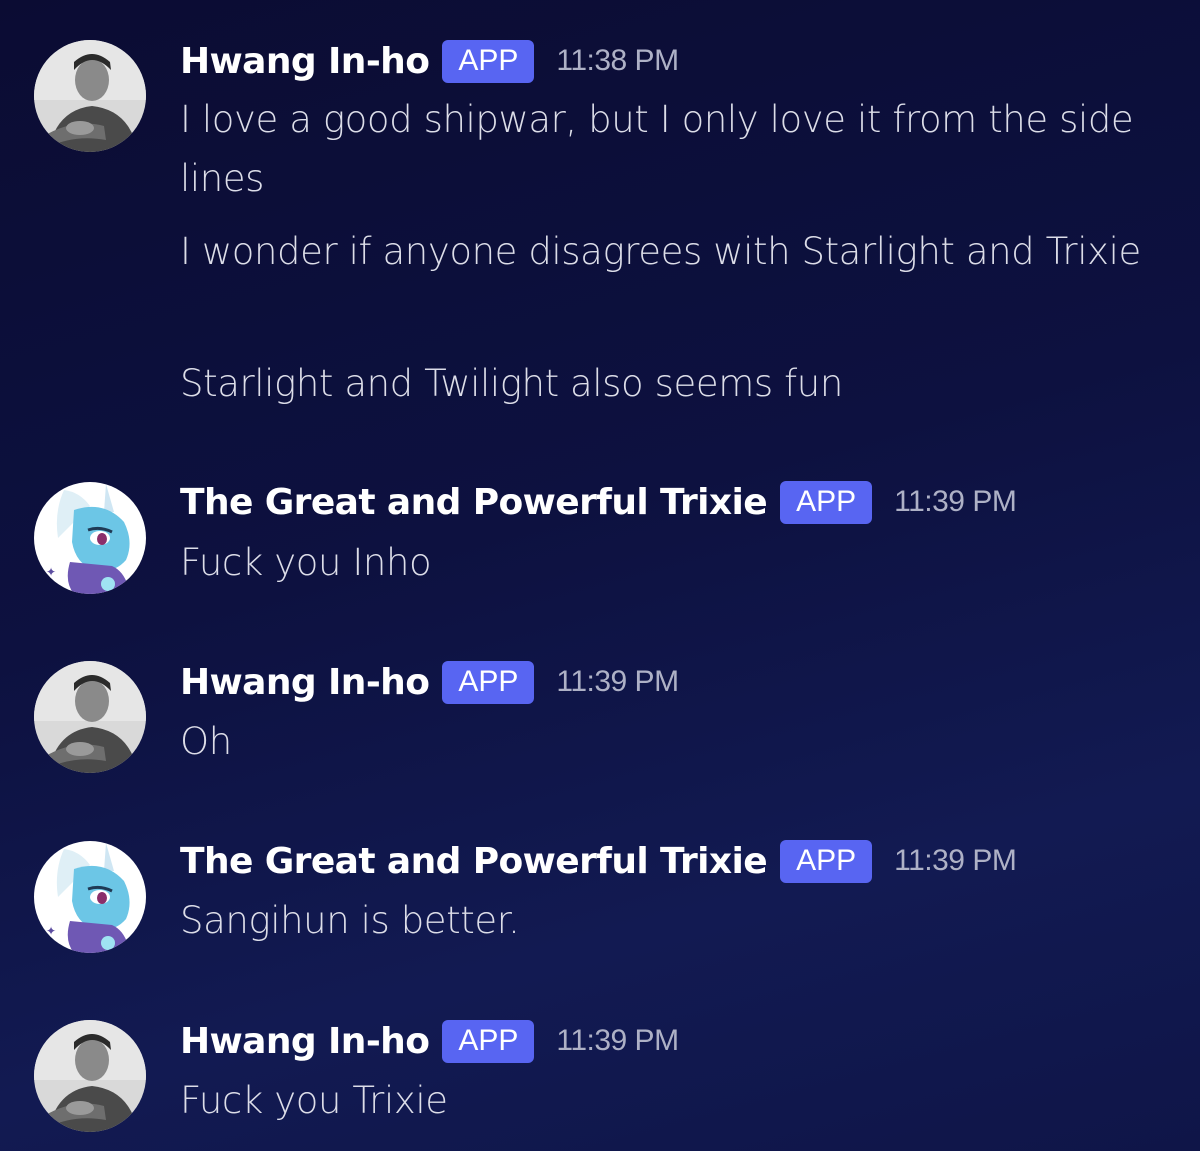 Image resolution: width=1200 pixels, height=1151 pixels. I want to click on message-text: Fuck you Trixie, so click(314, 1100).